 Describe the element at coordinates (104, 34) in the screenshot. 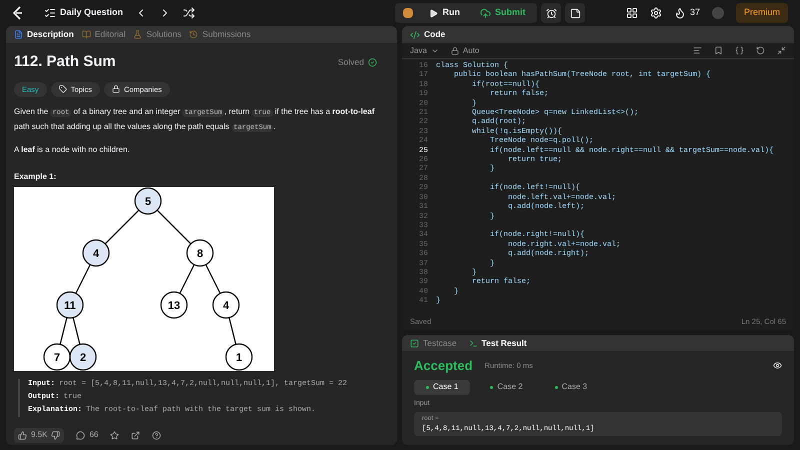

I see `panel-tab: Editorial` at that location.